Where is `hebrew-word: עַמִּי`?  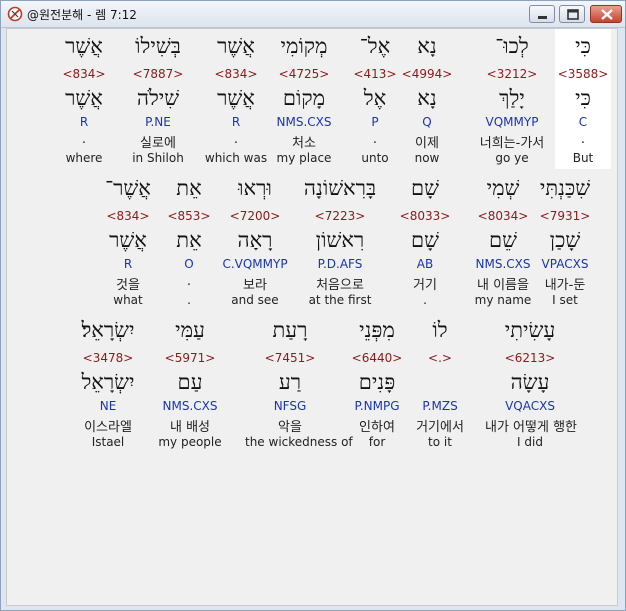
hebrew-word: עַמִּי is located at coordinates (190, 330).